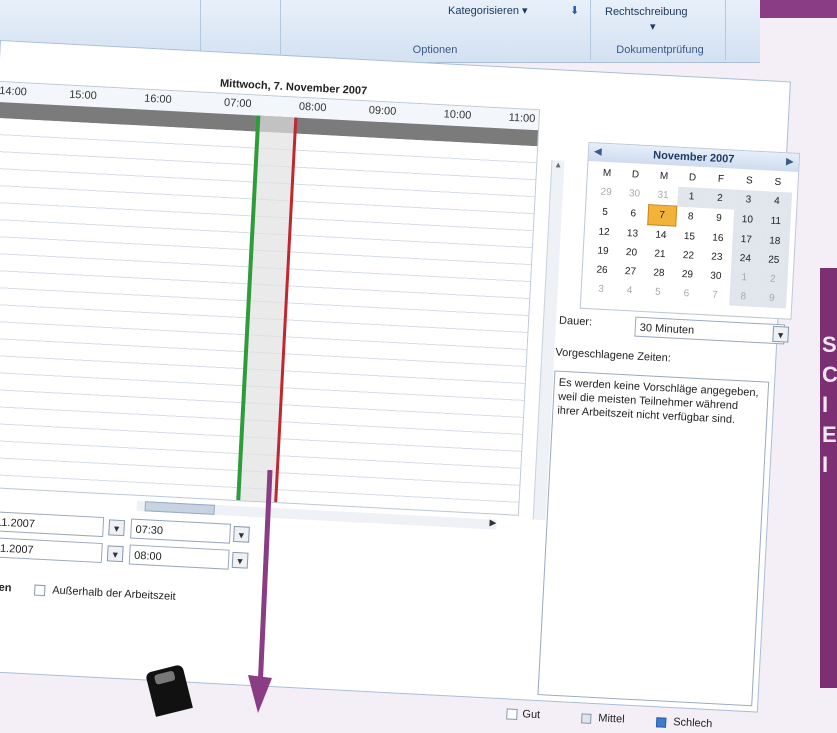 This screenshot has width=837, height=733. Describe the element at coordinates (52, 524) in the screenshot. I see `start-date-field: 07.11.2007` at that location.